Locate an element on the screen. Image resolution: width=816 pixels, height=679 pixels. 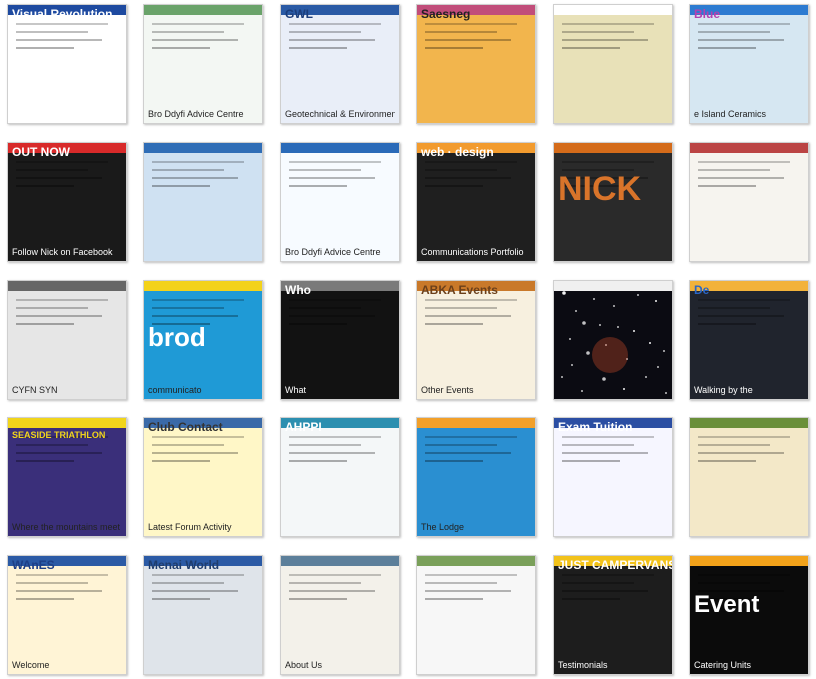
website-thumbnail-r1c2: Bro Ddyfi Advice Centre is located at coordinates (203, 64).